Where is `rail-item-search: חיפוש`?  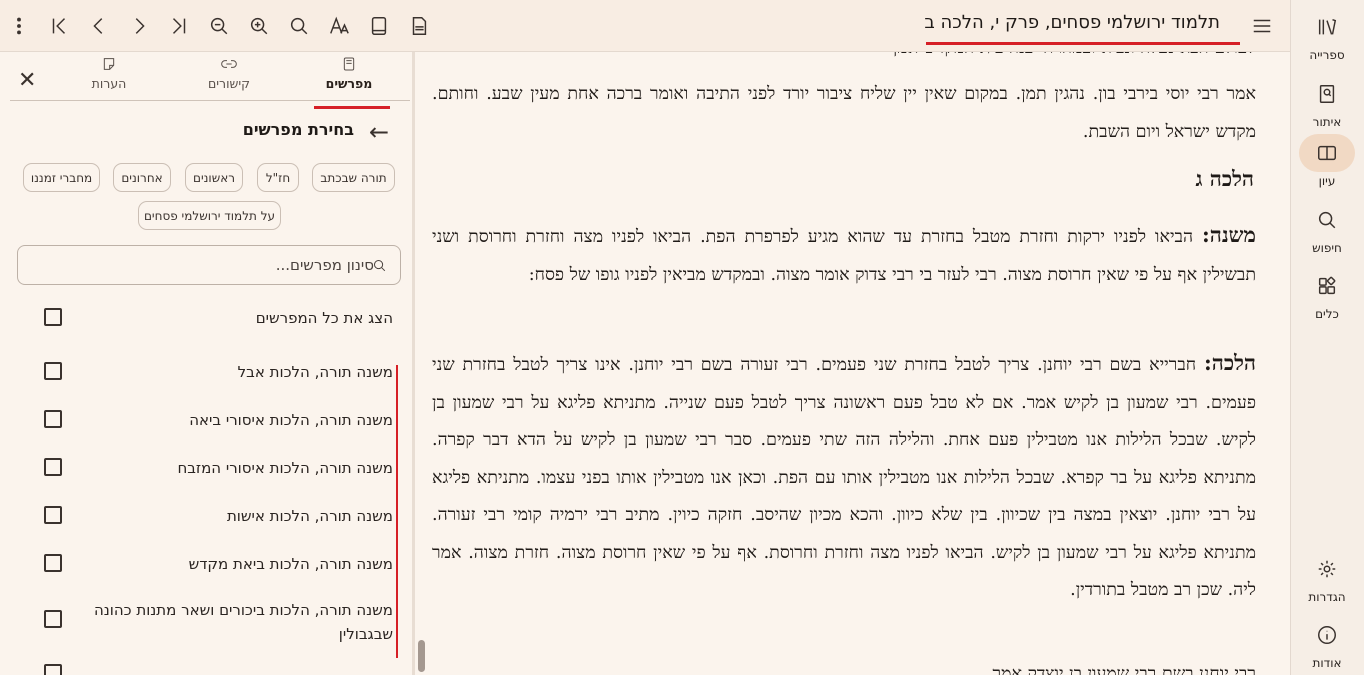 rail-item-search: חיפוש is located at coordinates (1327, 231).